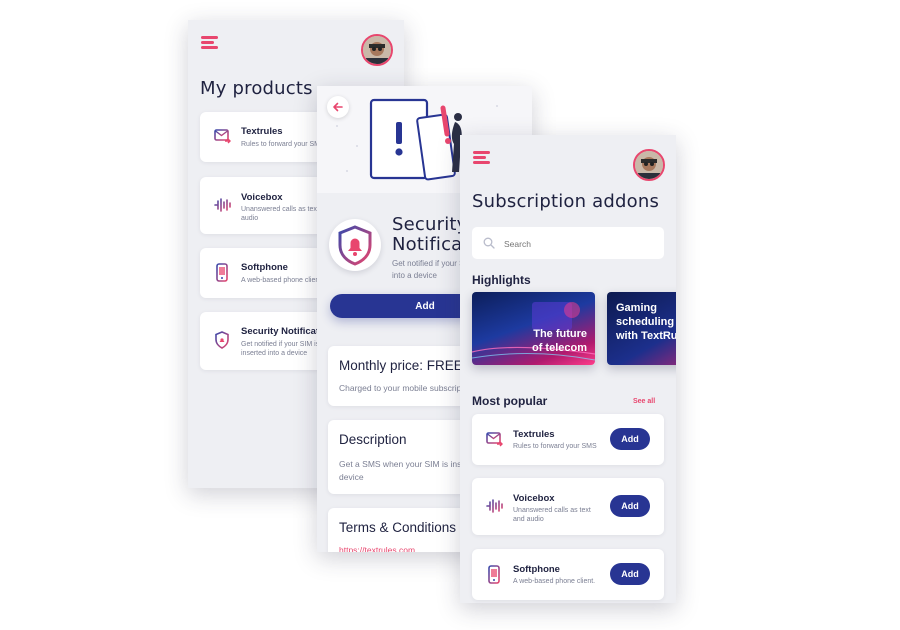  I want to click on see-all-link: See all, so click(644, 401).